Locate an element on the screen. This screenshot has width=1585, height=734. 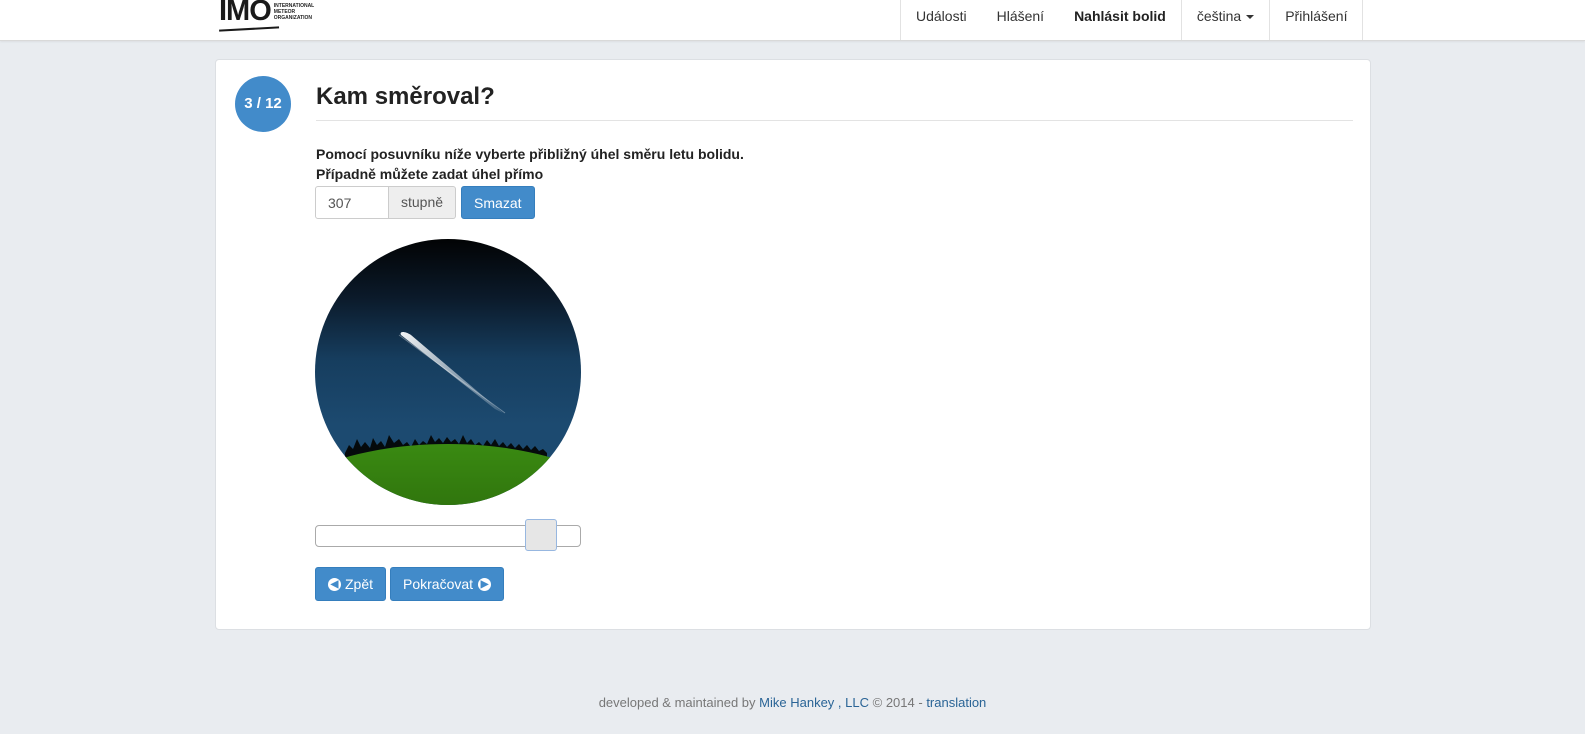
footer-copyright: © 2014 - is located at coordinates (897, 702).